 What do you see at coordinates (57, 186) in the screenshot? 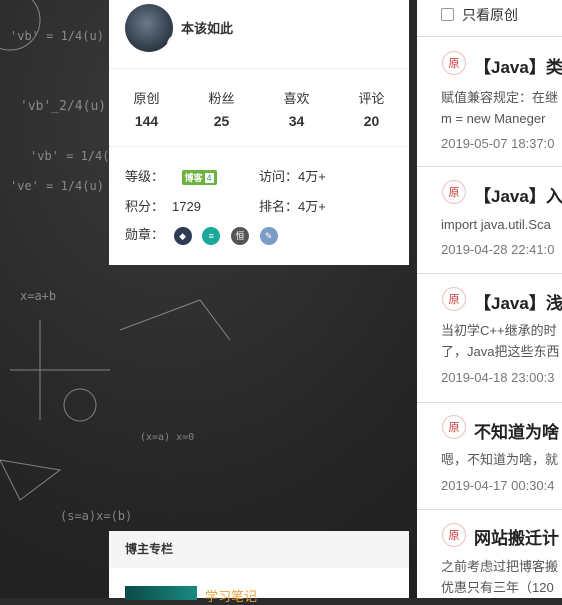
I see `svg-text: 've' = 1/4(u)` at bounding box center [57, 186].